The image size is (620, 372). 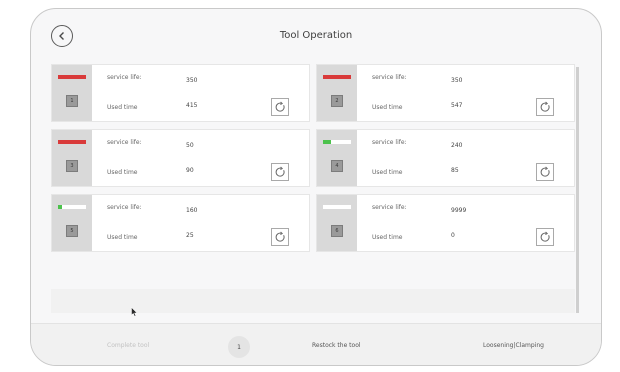 I want to click on tool-icon-area: 3, so click(x=72, y=158).